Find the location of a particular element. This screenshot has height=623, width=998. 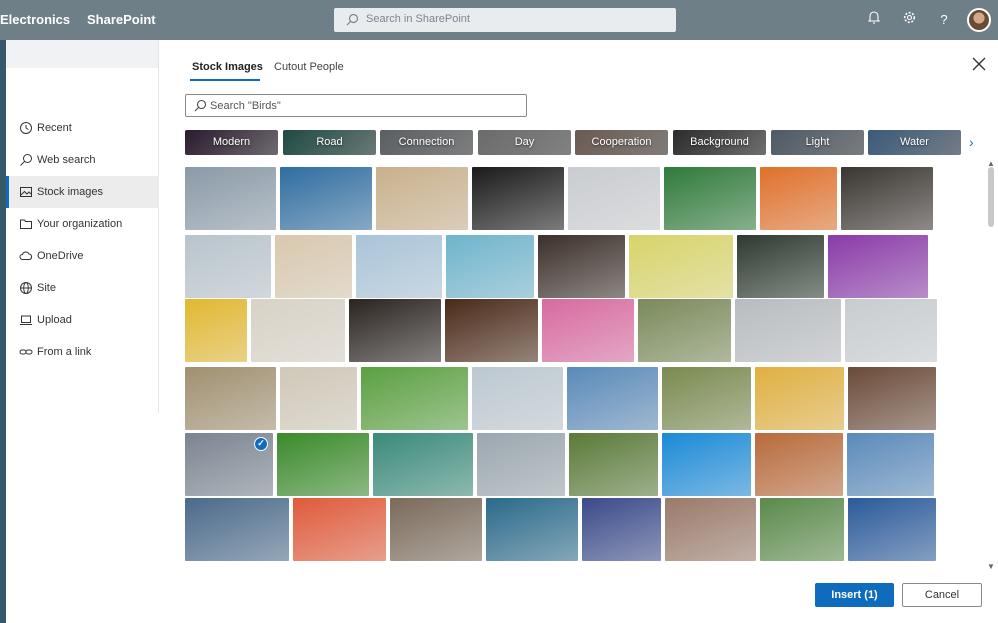

nav-item-onedrive: OneDrive is located at coordinates (82, 256).